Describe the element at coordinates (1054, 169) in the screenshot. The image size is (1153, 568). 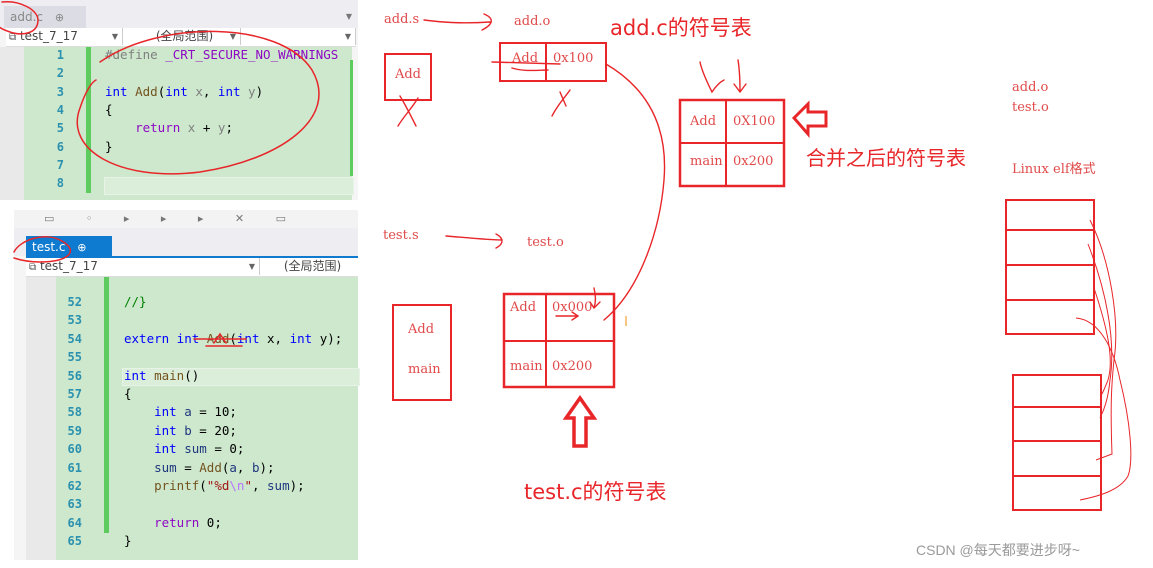
I see `elf-format-label: Linux elf格式` at that location.